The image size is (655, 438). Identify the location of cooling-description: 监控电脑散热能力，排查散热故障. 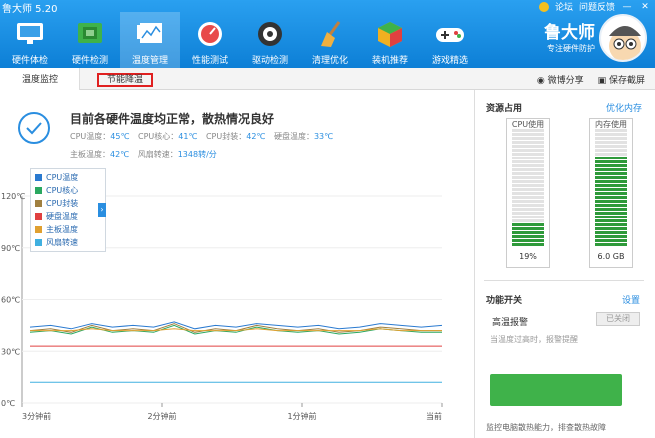
(546, 427).